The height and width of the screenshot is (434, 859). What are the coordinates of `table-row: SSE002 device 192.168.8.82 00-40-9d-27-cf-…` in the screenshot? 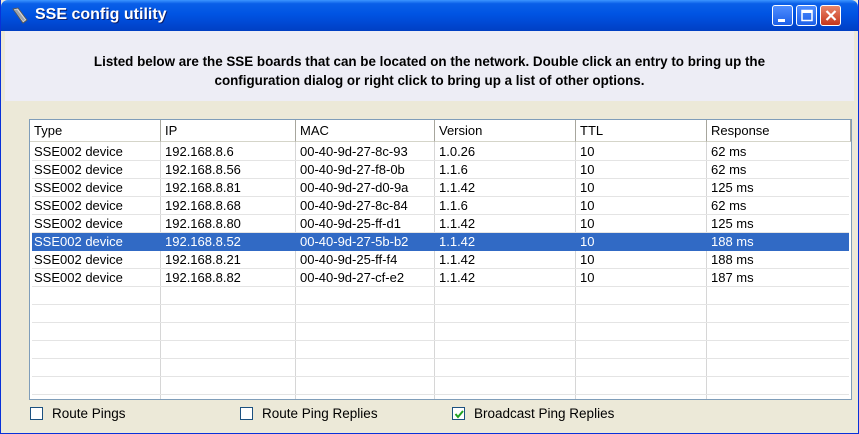 It's located at (440, 278).